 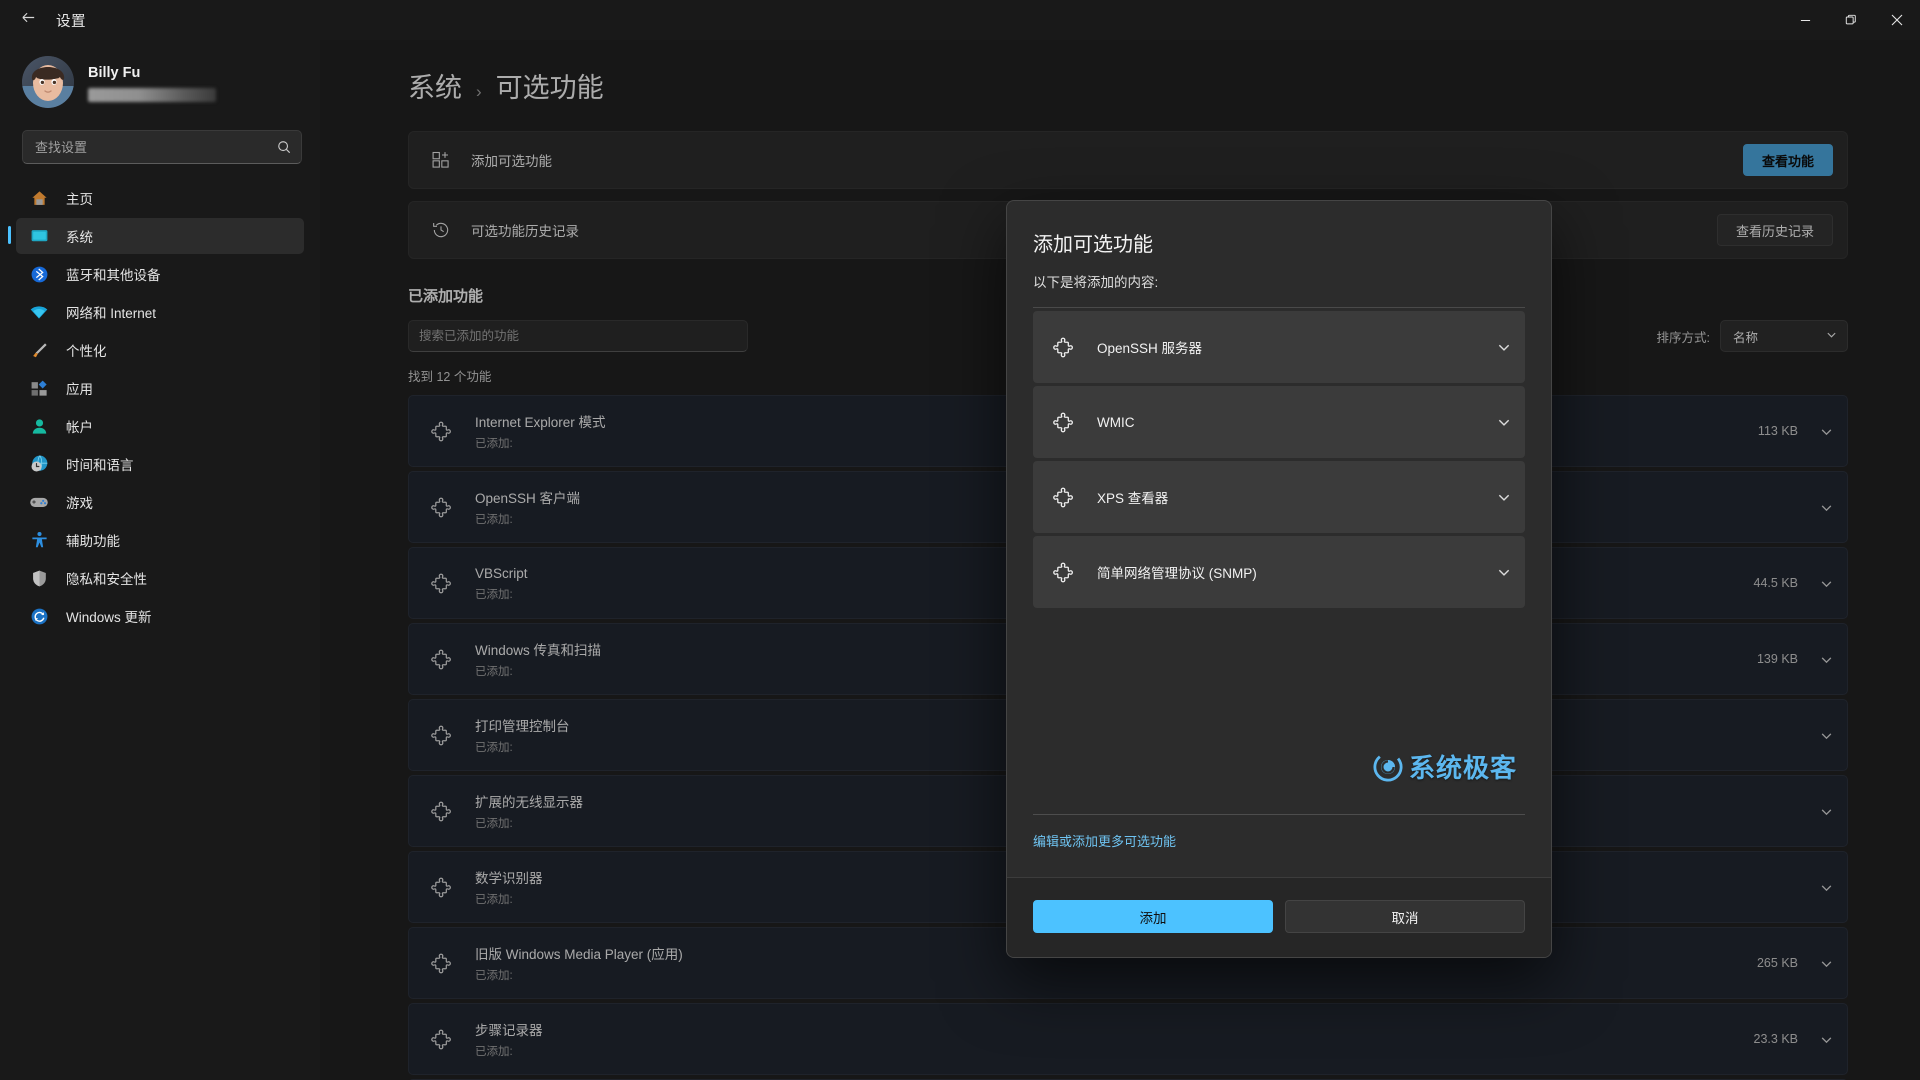 I want to click on list-item: OpenSSH 服务器, so click(x=1279, y=347).